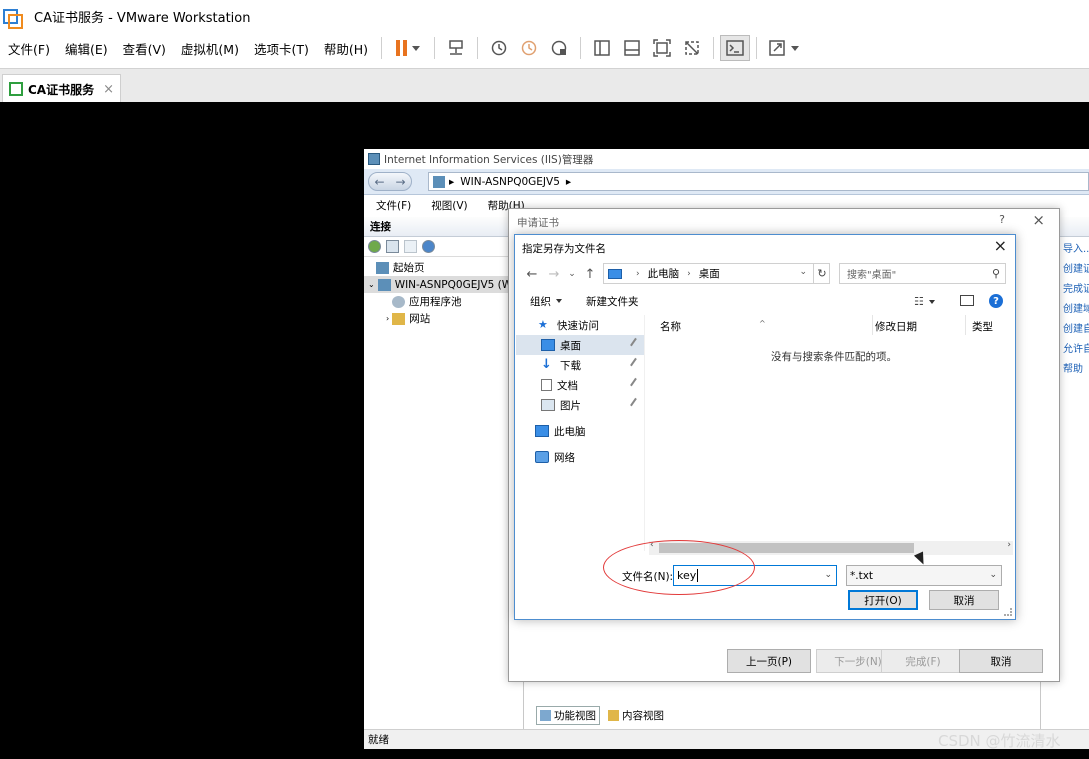 Image resolution: width=1089 pixels, height=759 pixels. Describe the element at coordinates (456, 48) in the screenshot. I see `send-ctrl-alt-del-button` at that location.